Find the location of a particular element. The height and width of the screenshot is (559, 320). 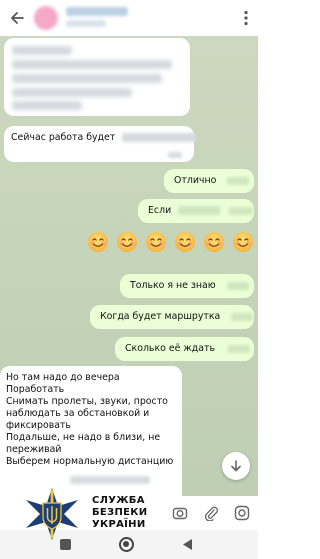

outgoing-message: Только я не знаю is located at coordinates (187, 286).